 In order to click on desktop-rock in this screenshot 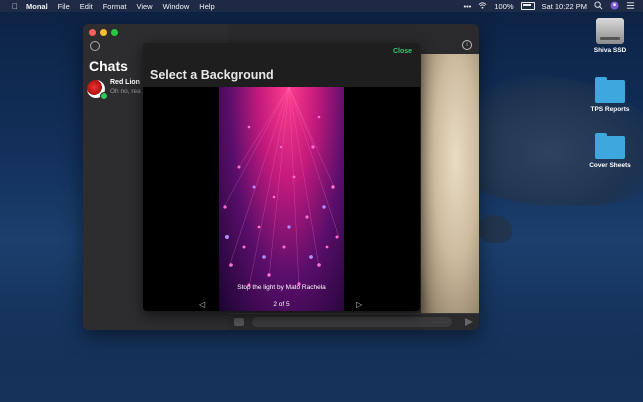, I will do `click(495, 229)`.